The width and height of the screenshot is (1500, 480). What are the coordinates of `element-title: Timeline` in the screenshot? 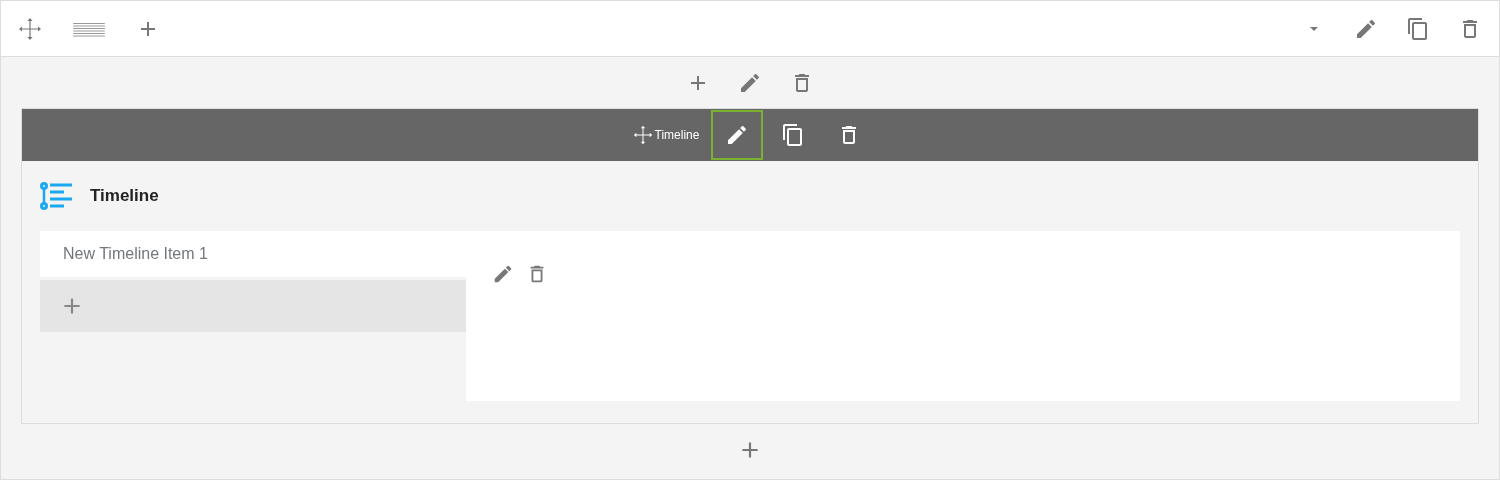 It's located at (124, 196).